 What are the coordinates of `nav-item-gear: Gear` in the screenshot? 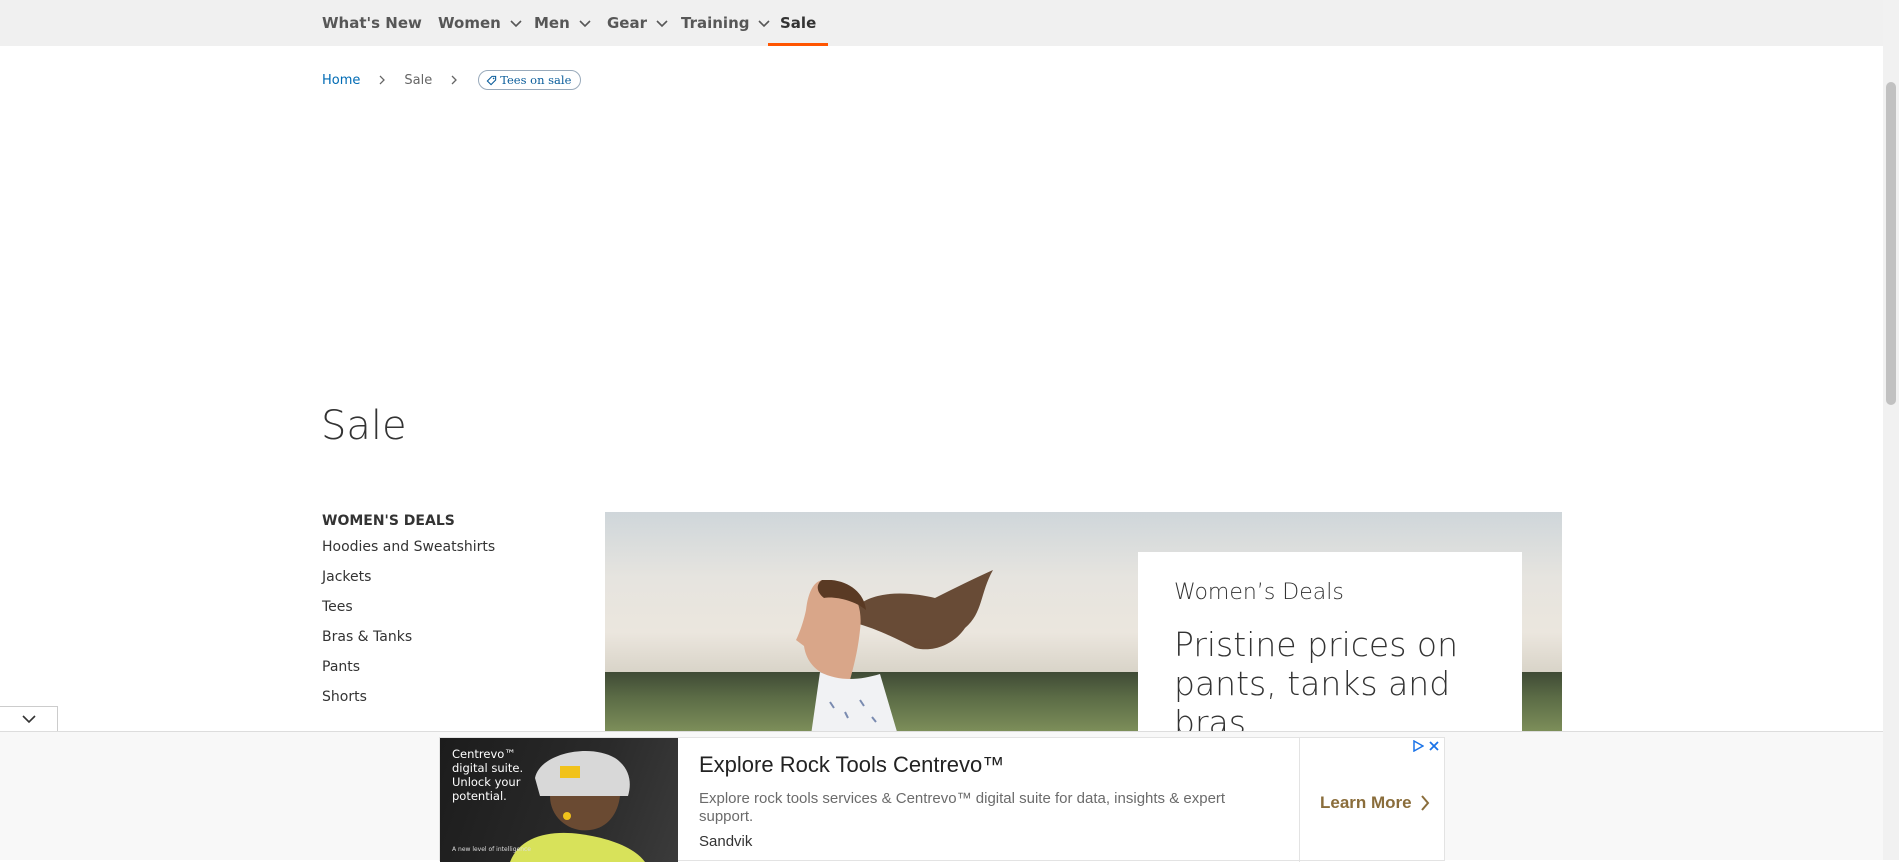 It's located at (638, 23).